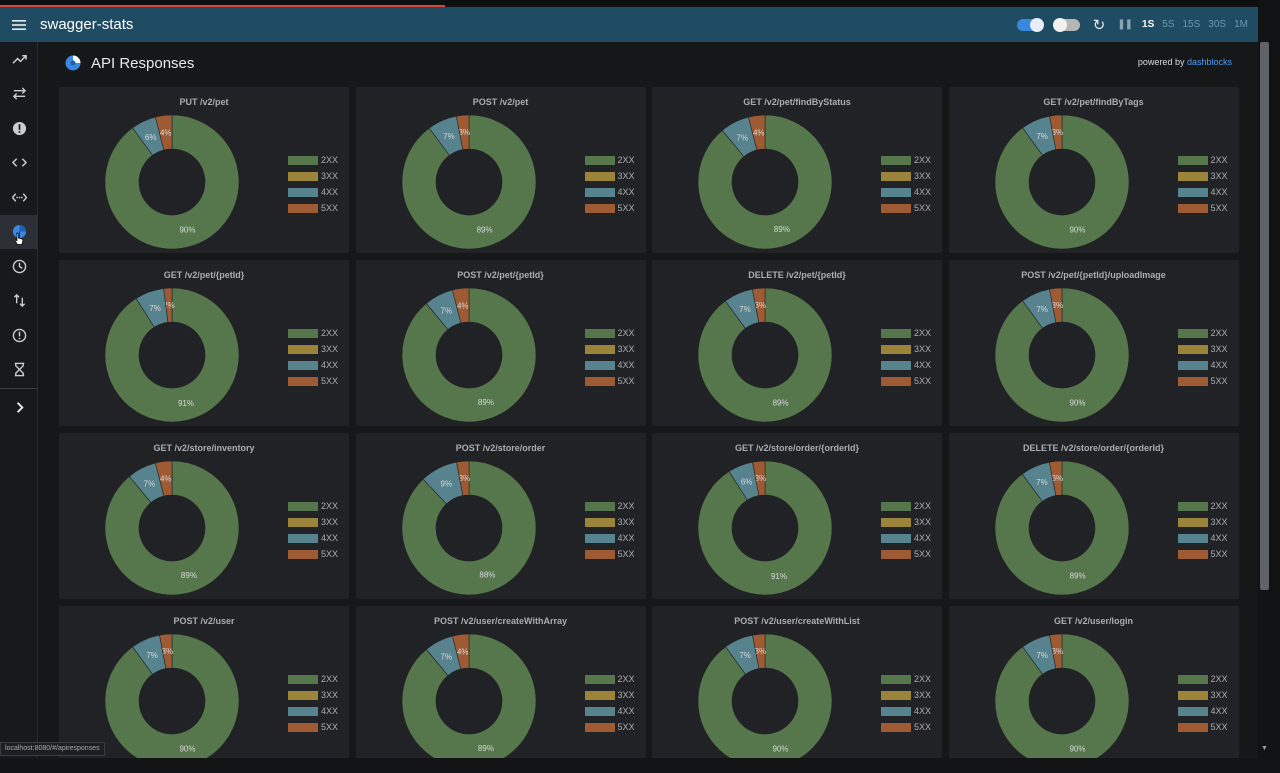 The height and width of the screenshot is (773, 1280). What do you see at coordinates (19, 407) in the screenshot?
I see `sidebar-expand` at bounding box center [19, 407].